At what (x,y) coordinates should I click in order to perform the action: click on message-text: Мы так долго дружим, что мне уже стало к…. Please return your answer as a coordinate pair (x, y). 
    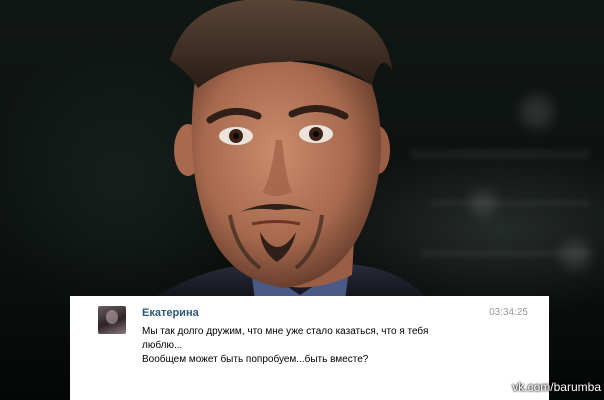
    Looking at the image, I should click on (302, 346).